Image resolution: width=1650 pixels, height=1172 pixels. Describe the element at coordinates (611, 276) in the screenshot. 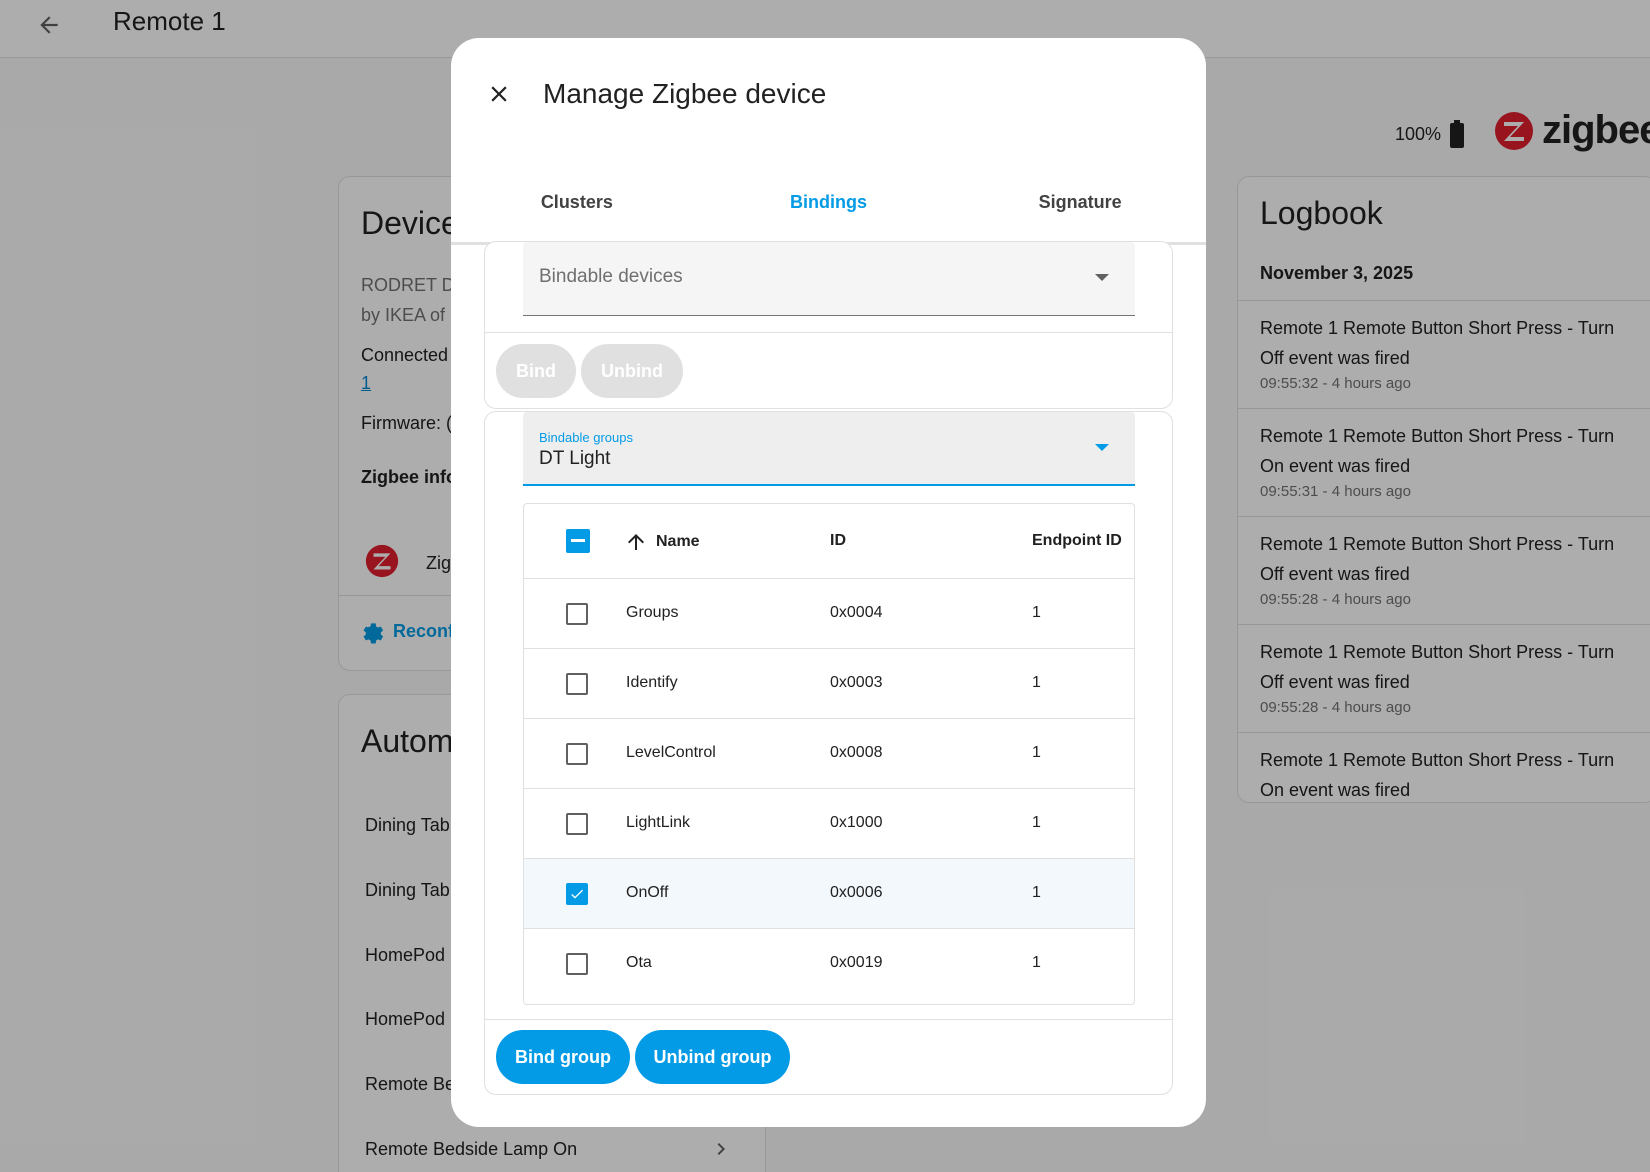

I see `bindable-devices-label: Bindable devices` at that location.